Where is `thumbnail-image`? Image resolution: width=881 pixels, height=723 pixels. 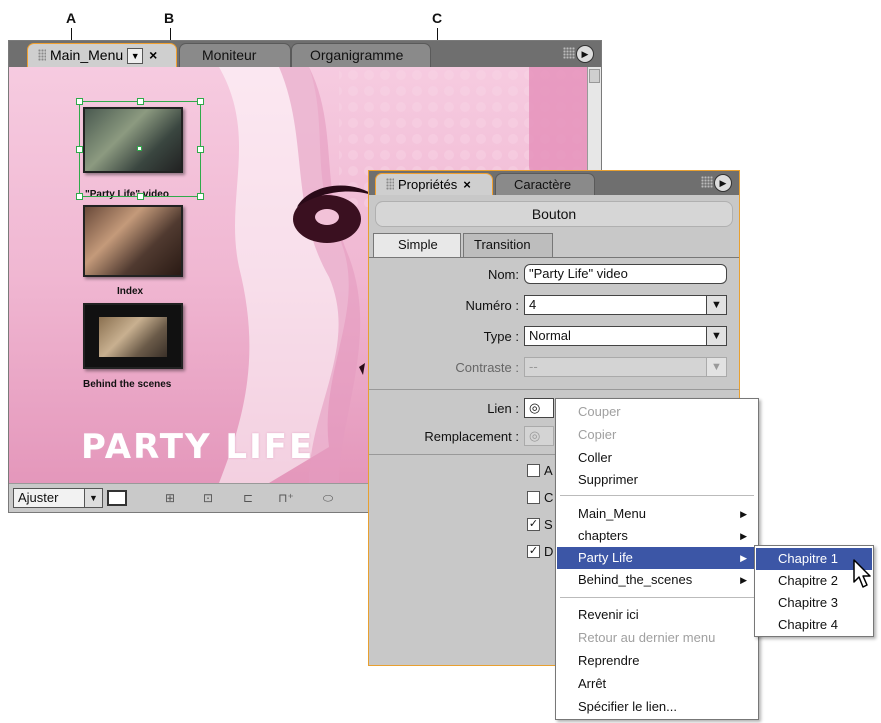 thumbnail-image is located at coordinates (133, 337).